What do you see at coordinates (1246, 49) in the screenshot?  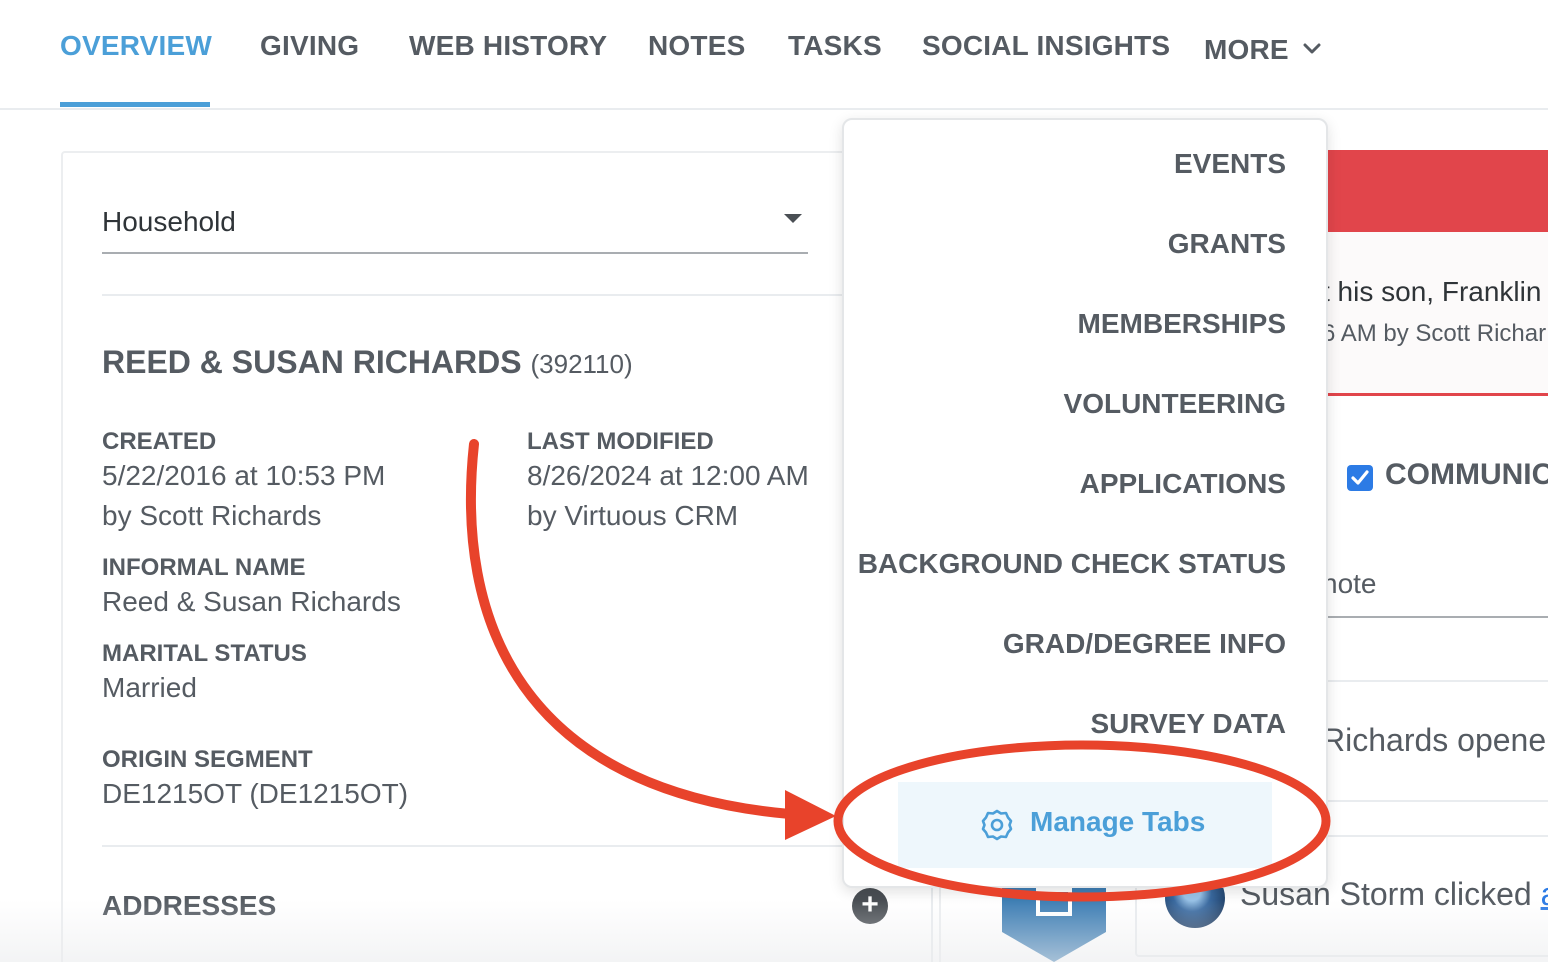 I see `tab-more-label: MORE` at bounding box center [1246, 49].